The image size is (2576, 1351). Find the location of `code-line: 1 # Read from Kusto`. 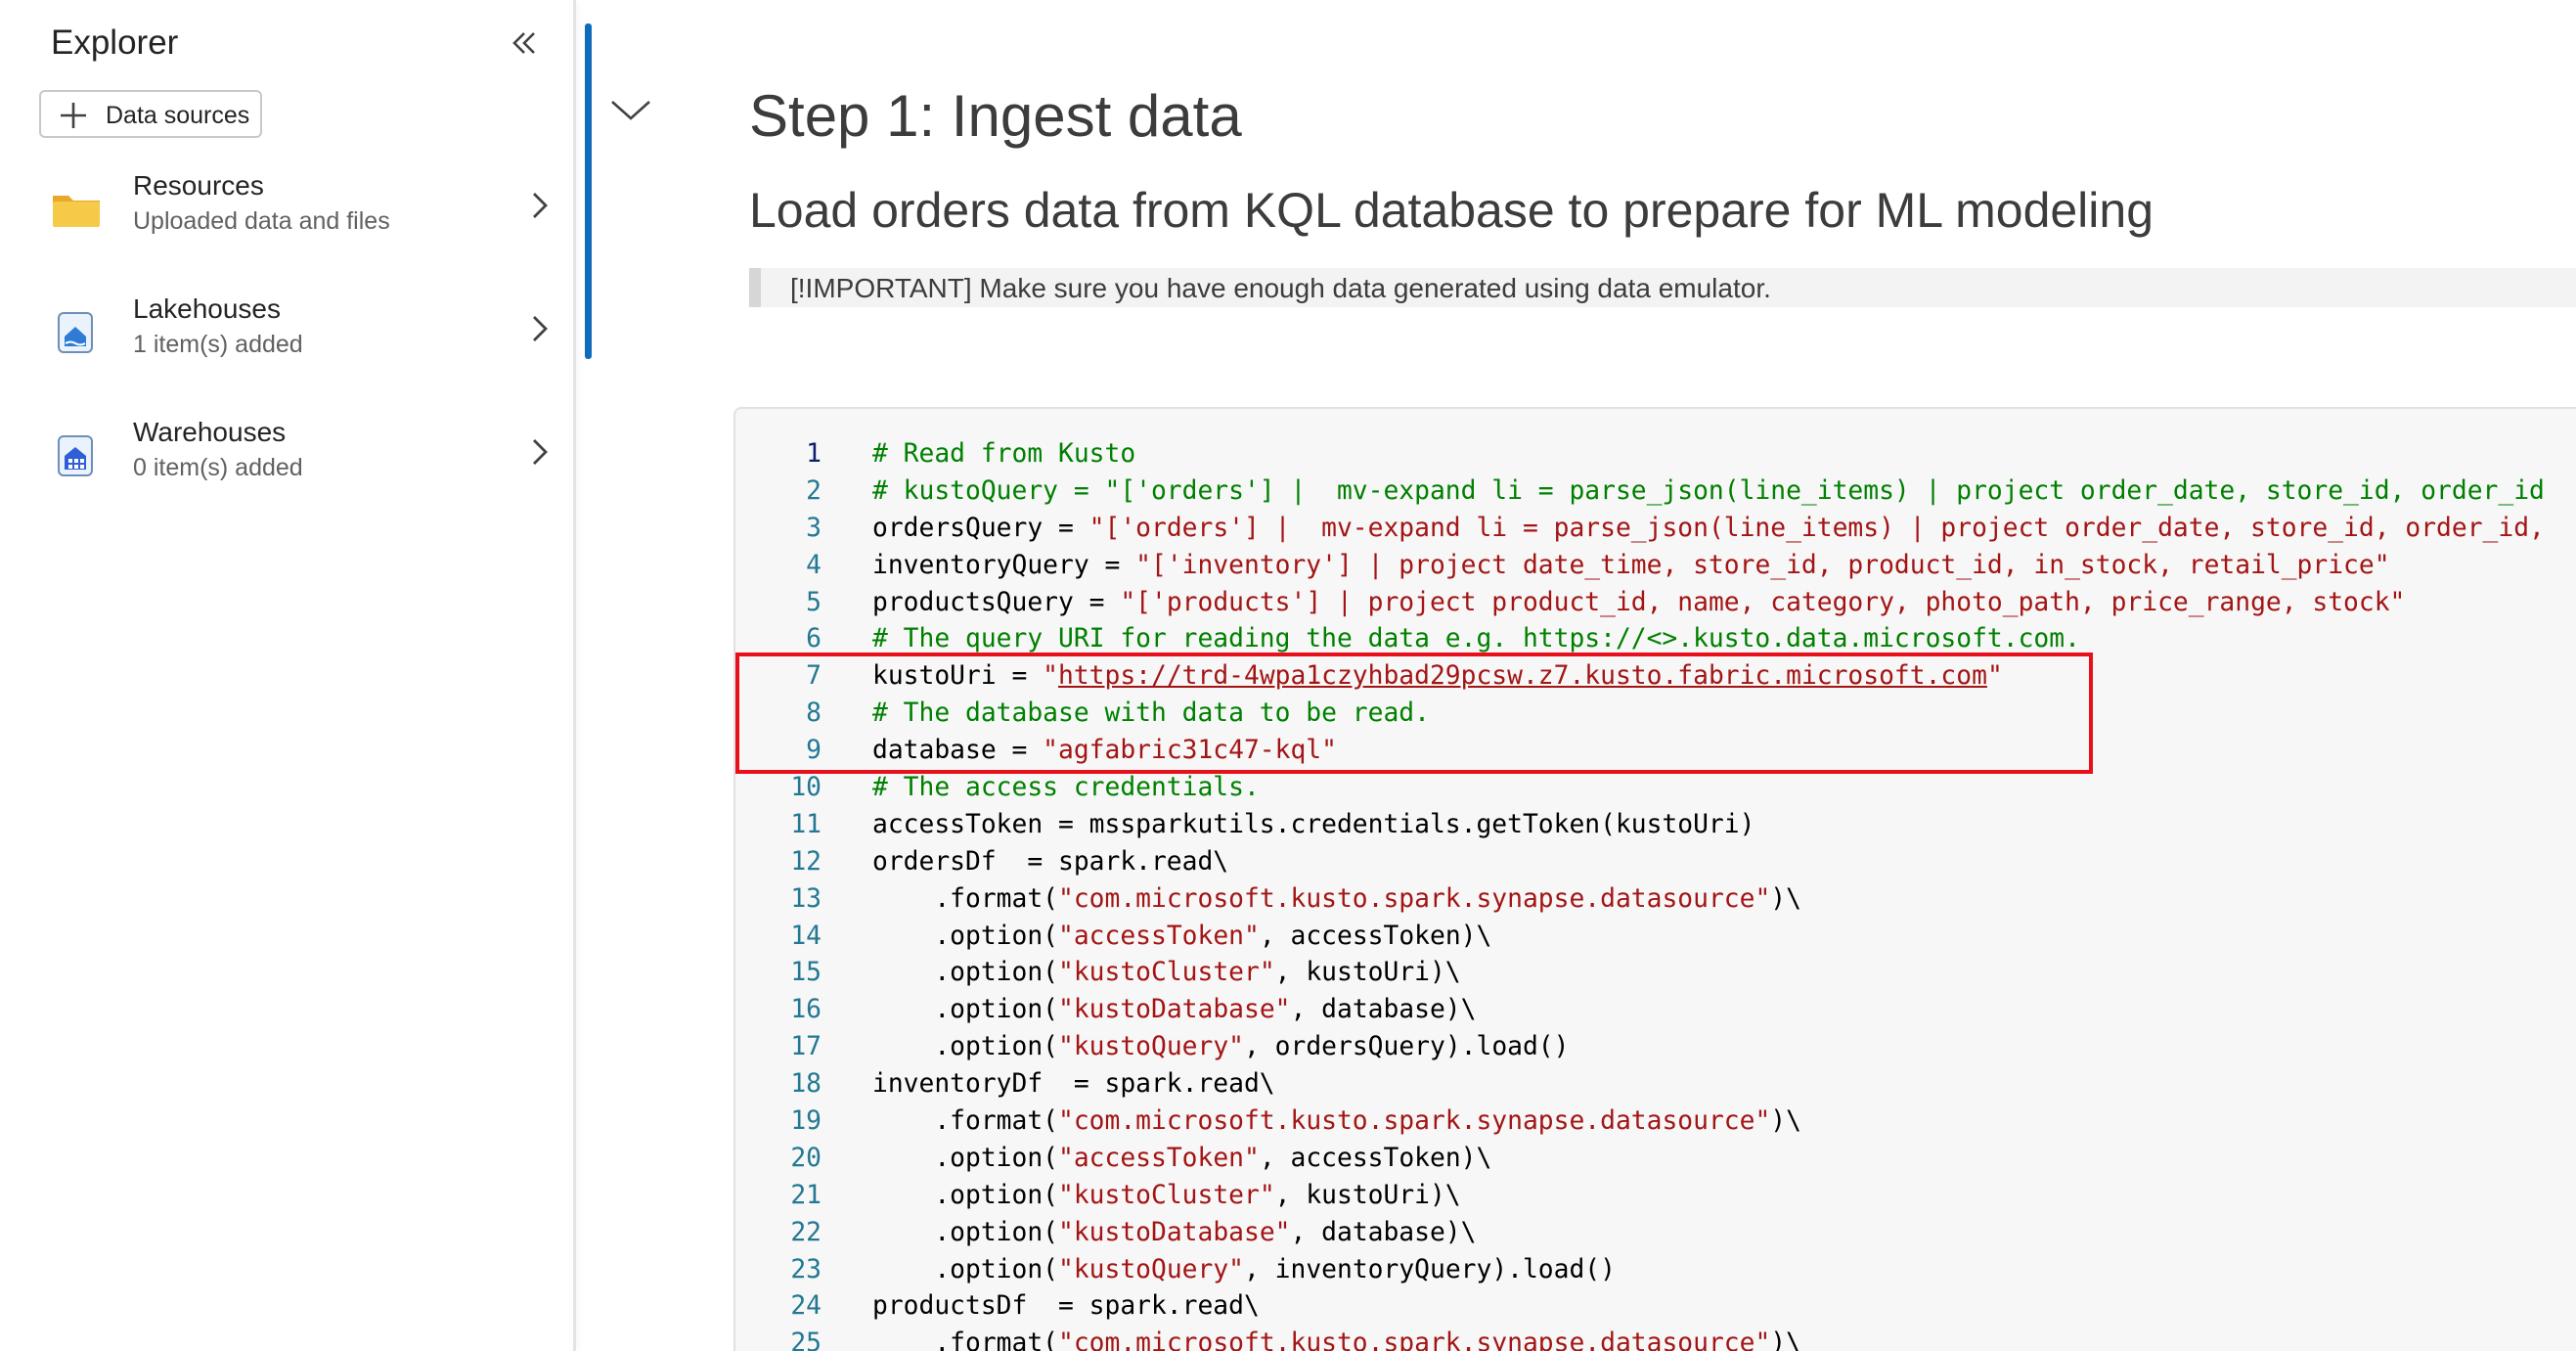

code-line: 1 # Read from Kusto is located at coordinates (1655, 454).